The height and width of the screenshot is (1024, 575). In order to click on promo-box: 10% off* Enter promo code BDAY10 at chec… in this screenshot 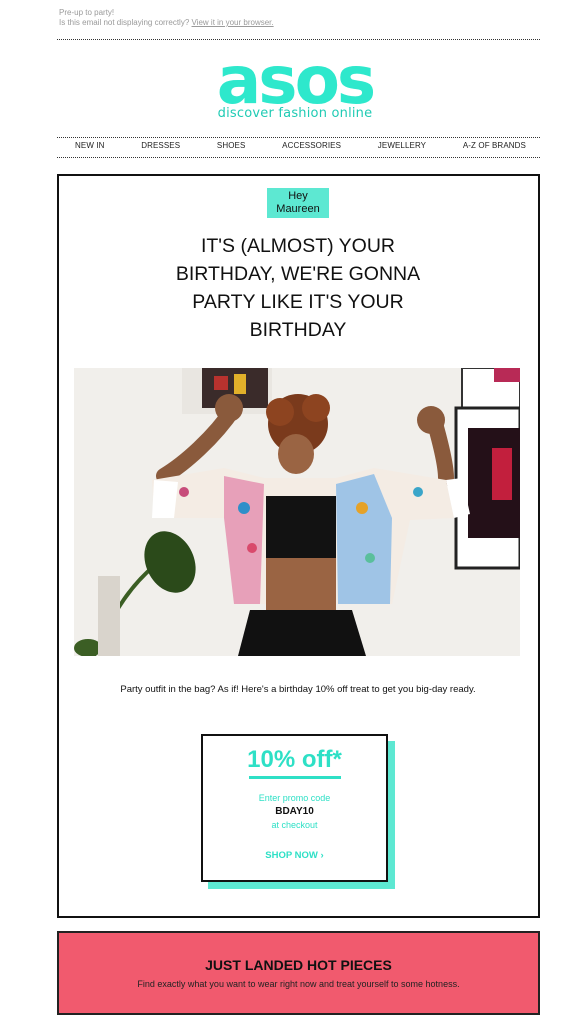, I will do `click(294, 808)`.